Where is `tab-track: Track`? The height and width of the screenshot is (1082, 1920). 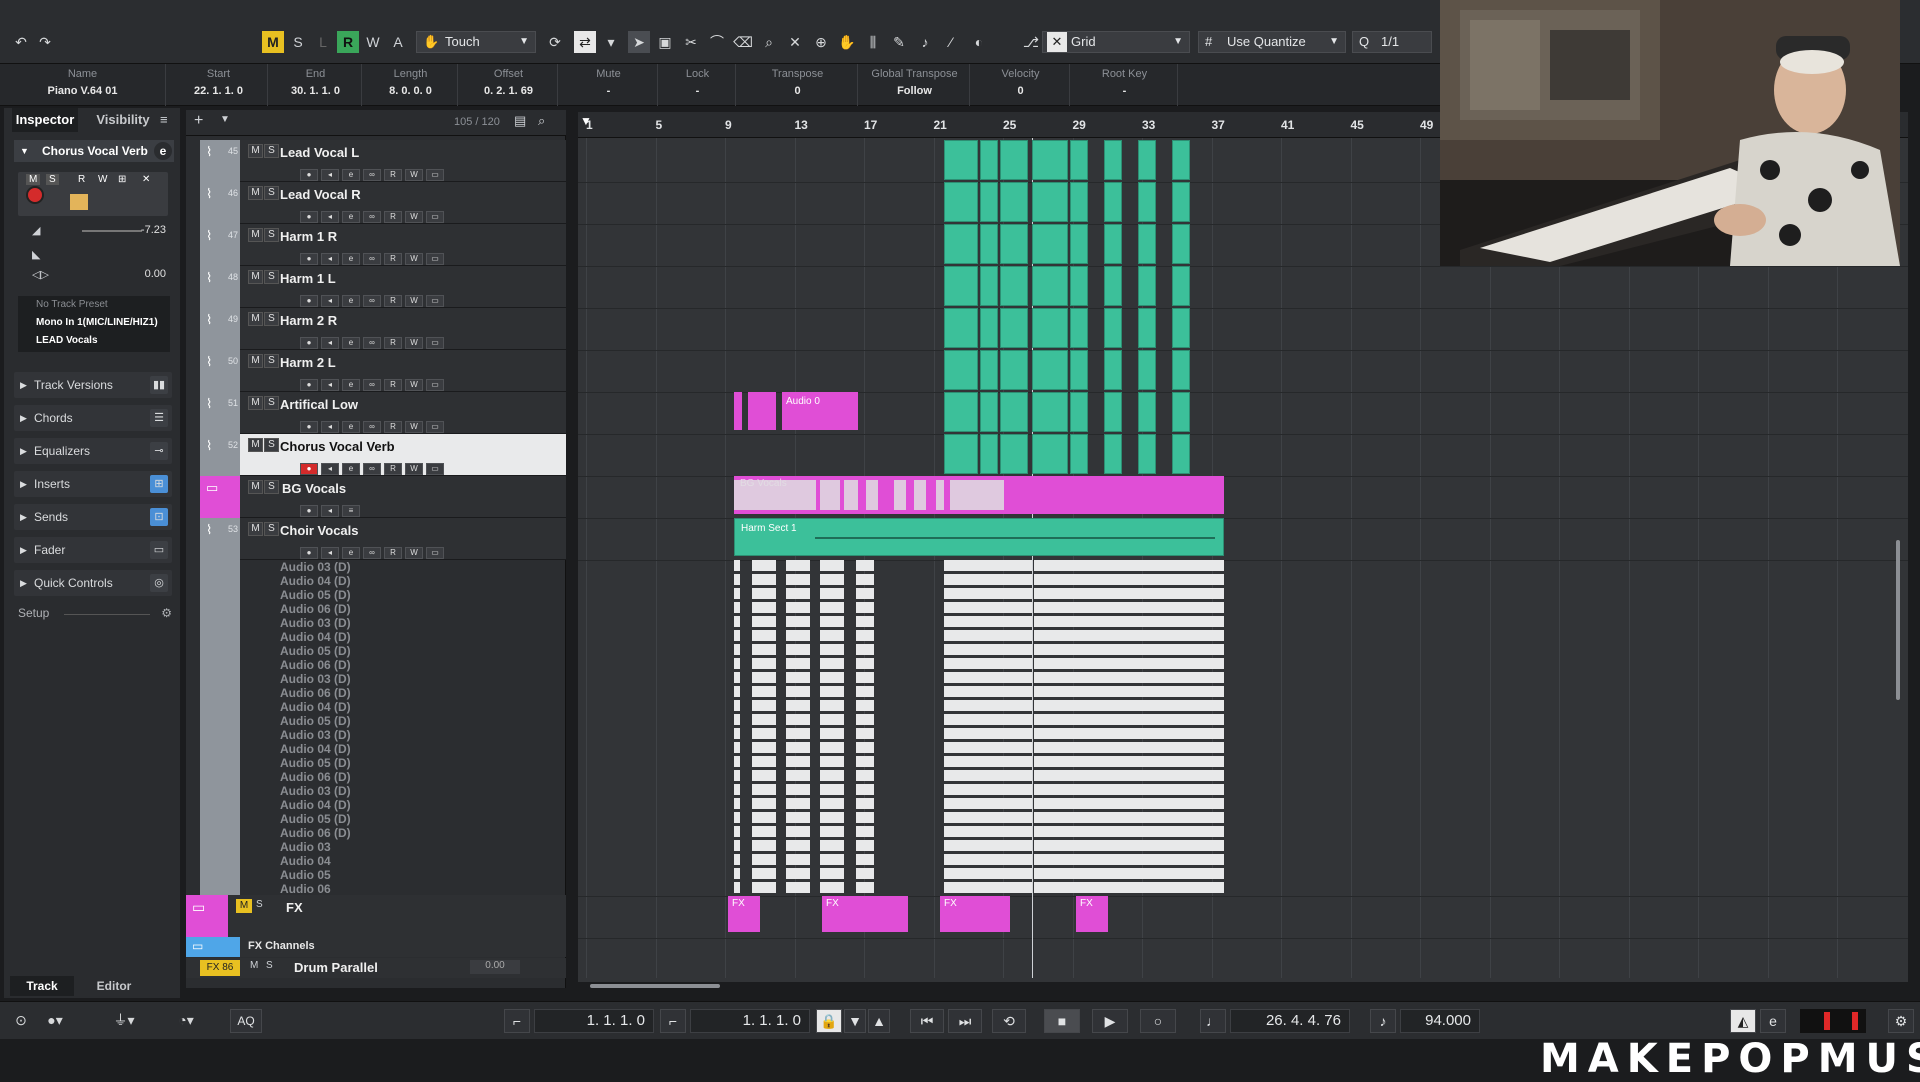
tab-track: Track is located at coordinates (42, 986).